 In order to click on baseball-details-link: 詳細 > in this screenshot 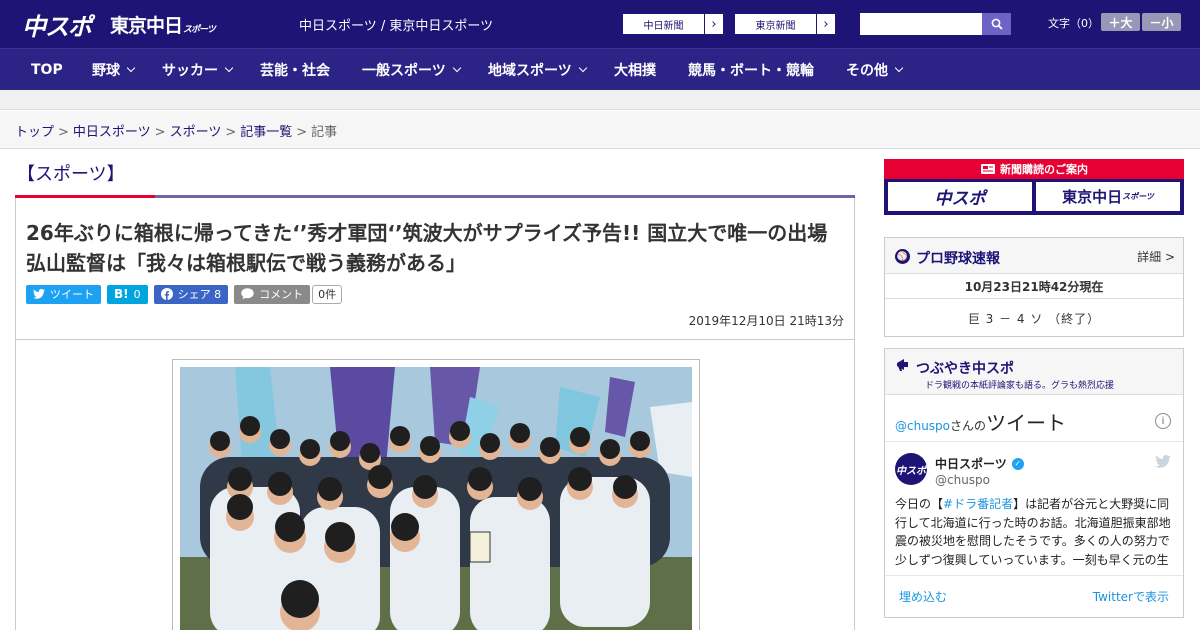, I will do `click(1156, 256)`.